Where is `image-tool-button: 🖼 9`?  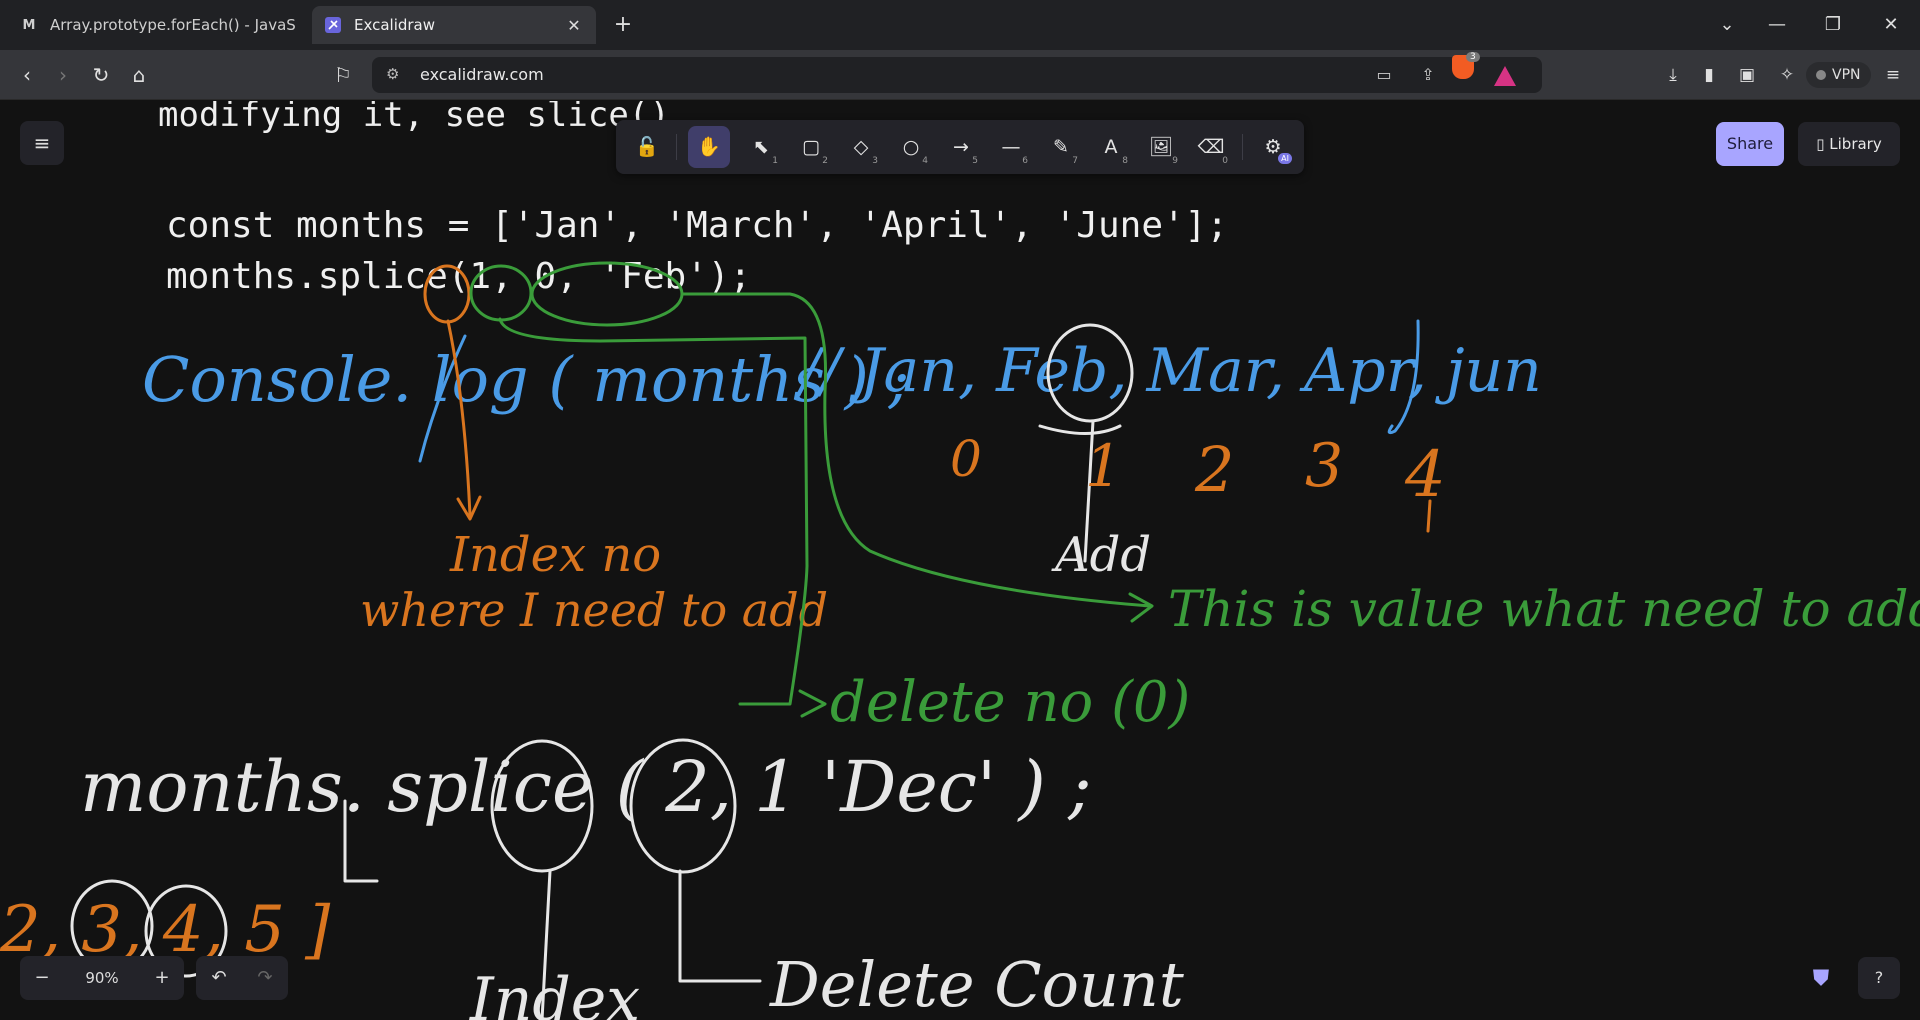 image-tool-button: 🖼 9 is located at coordinates (1161, 147).